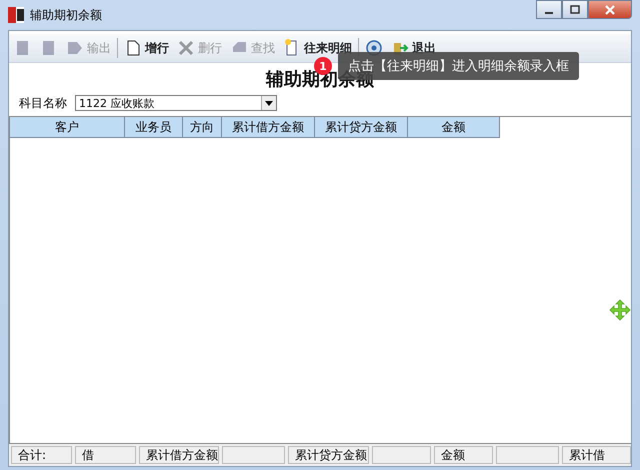 The image size is (640, 470). I want to click on maximize-button, so click(575, 9).